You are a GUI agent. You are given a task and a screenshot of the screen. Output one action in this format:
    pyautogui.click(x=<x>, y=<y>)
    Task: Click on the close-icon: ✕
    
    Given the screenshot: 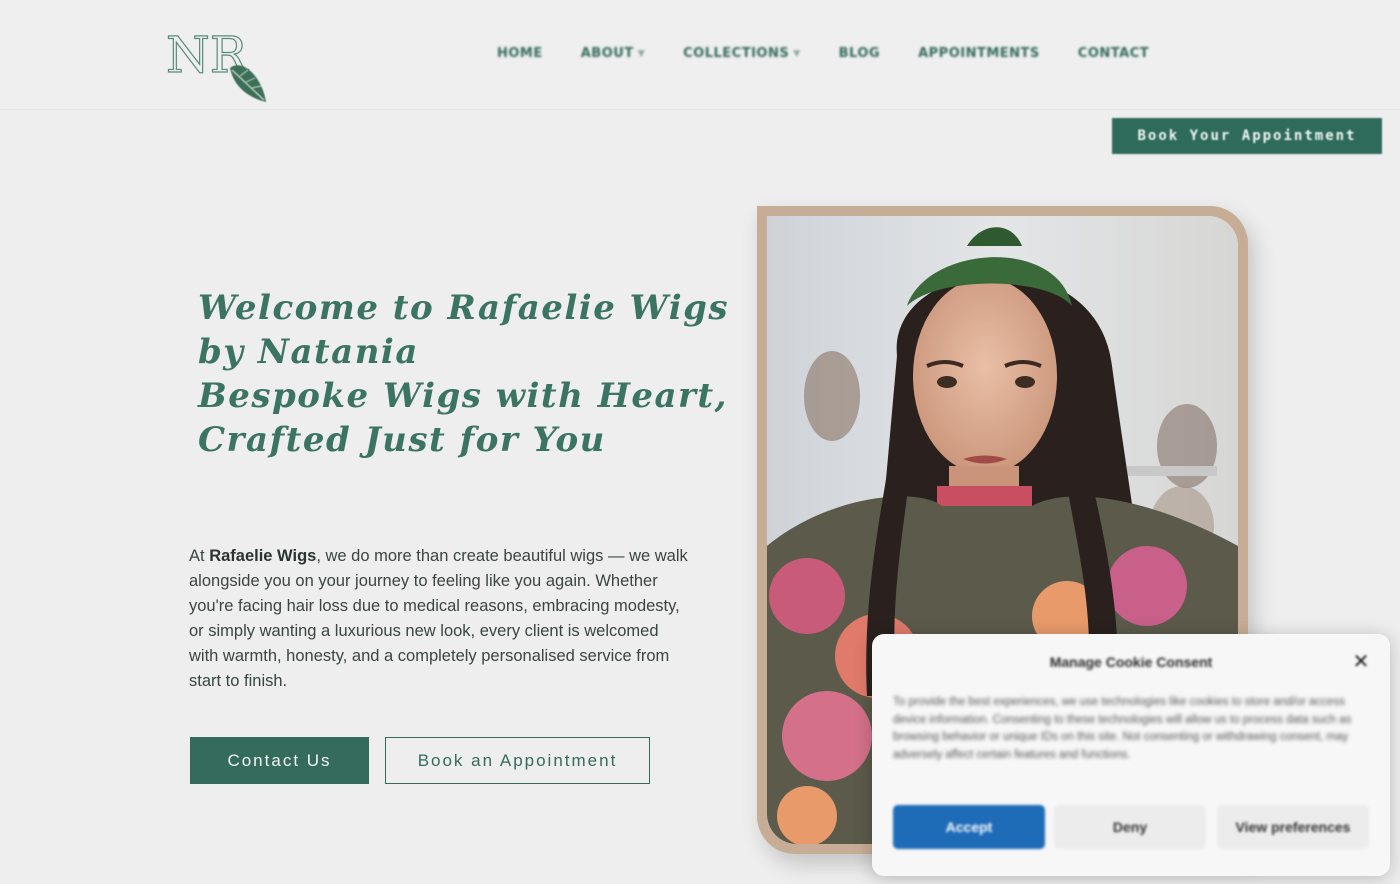 What is the action you would take?
    pyautogui.click(x=1361, y=661)
    